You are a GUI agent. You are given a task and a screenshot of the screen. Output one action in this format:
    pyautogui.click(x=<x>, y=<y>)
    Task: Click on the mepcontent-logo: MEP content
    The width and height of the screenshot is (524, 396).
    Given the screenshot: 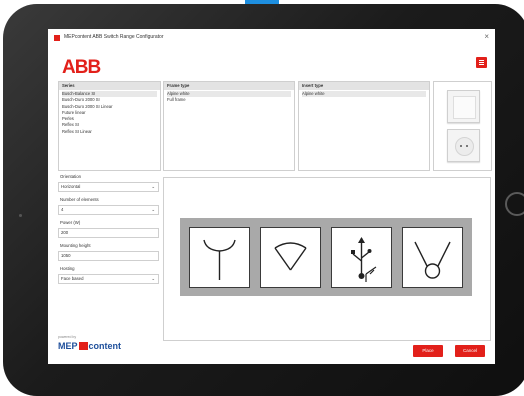 What is the action you would take?
    pyautogui.click(x=89, y=346)
    